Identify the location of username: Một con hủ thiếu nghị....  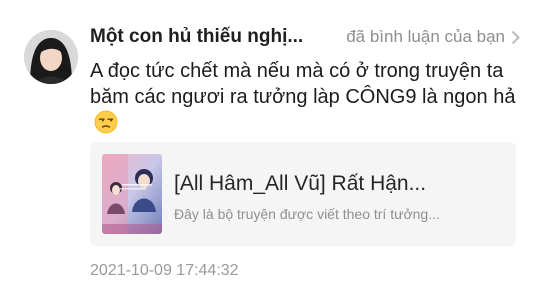
(196, 37).